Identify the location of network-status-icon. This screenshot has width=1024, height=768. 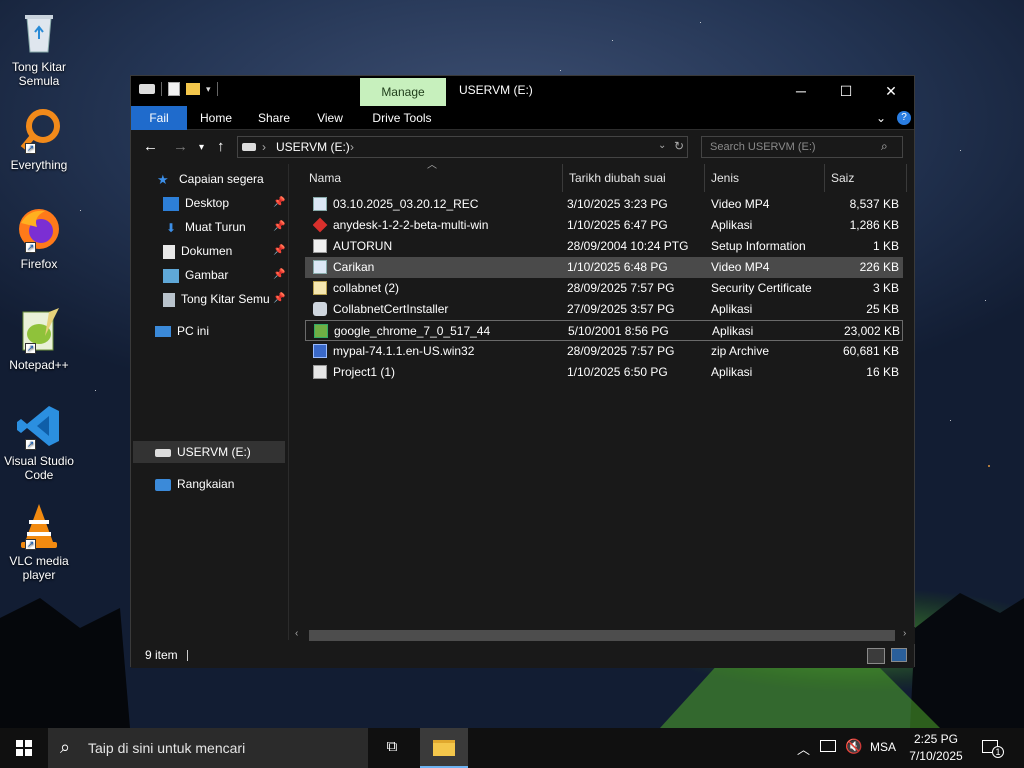
(828, 746).